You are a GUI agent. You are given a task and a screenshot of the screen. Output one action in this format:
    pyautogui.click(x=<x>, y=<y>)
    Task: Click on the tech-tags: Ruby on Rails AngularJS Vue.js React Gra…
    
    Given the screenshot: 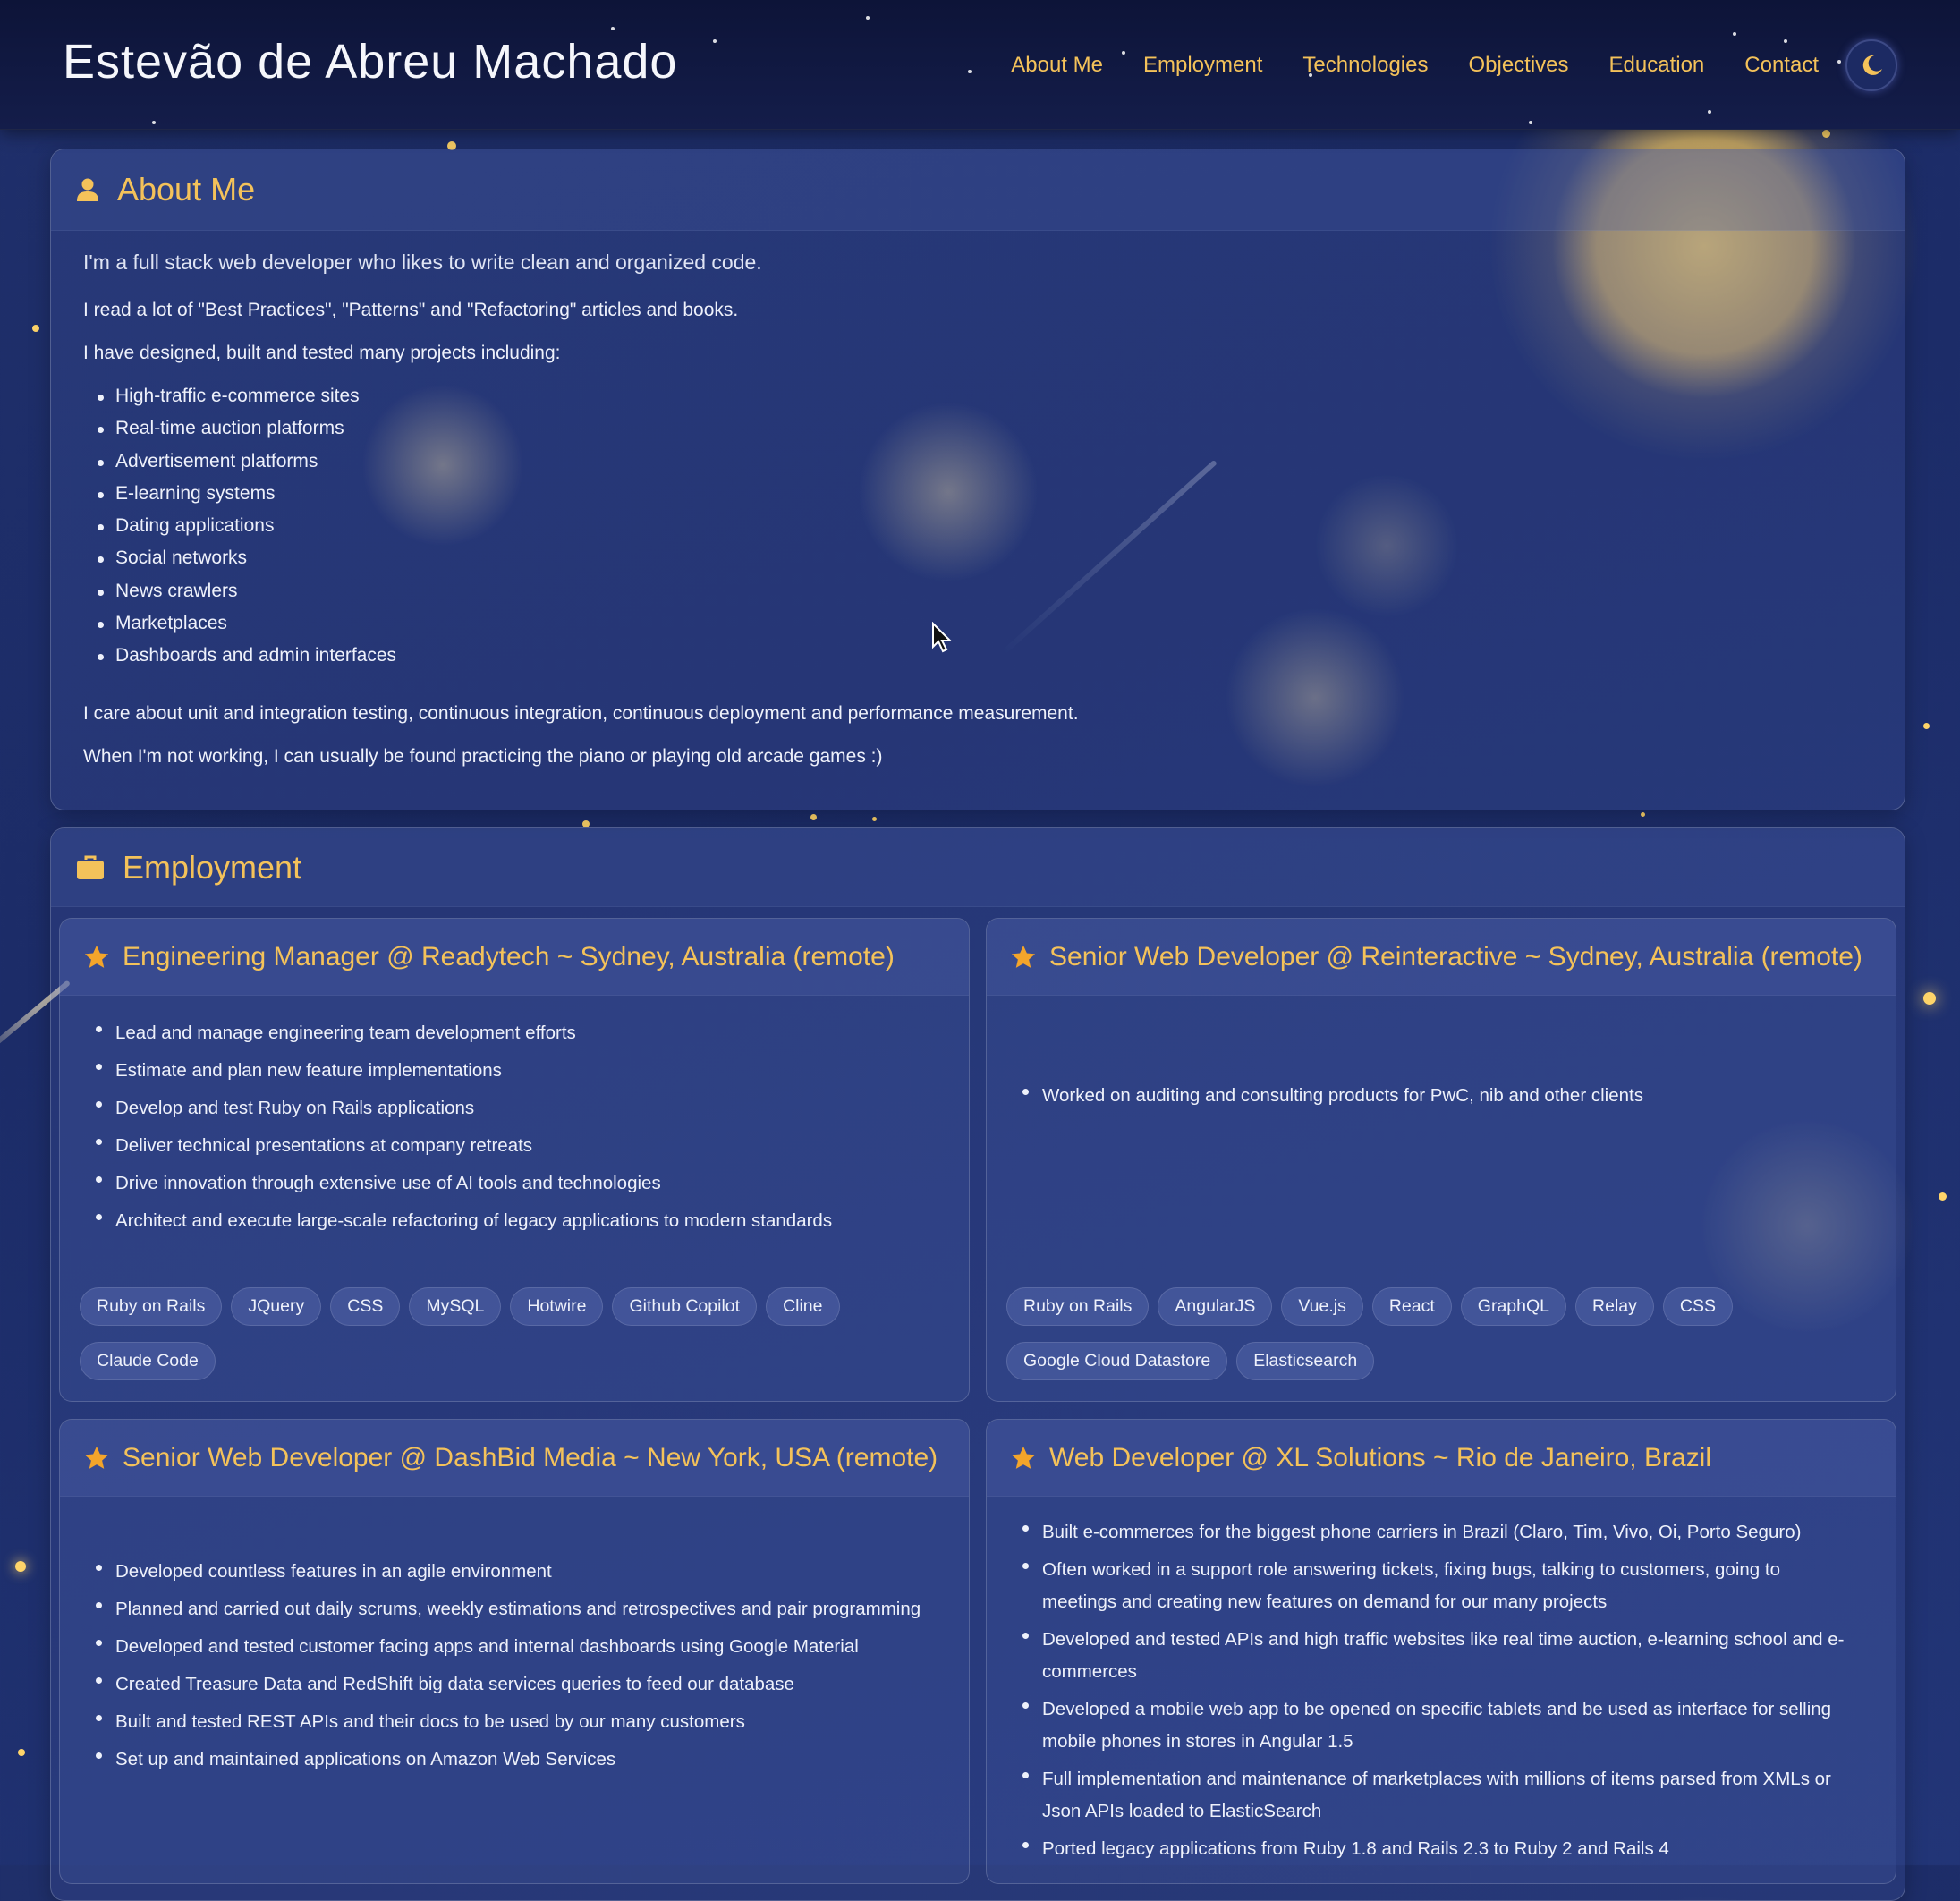 What is the action you would take?
    pyautogui.click(x=1442, y=1342)
    